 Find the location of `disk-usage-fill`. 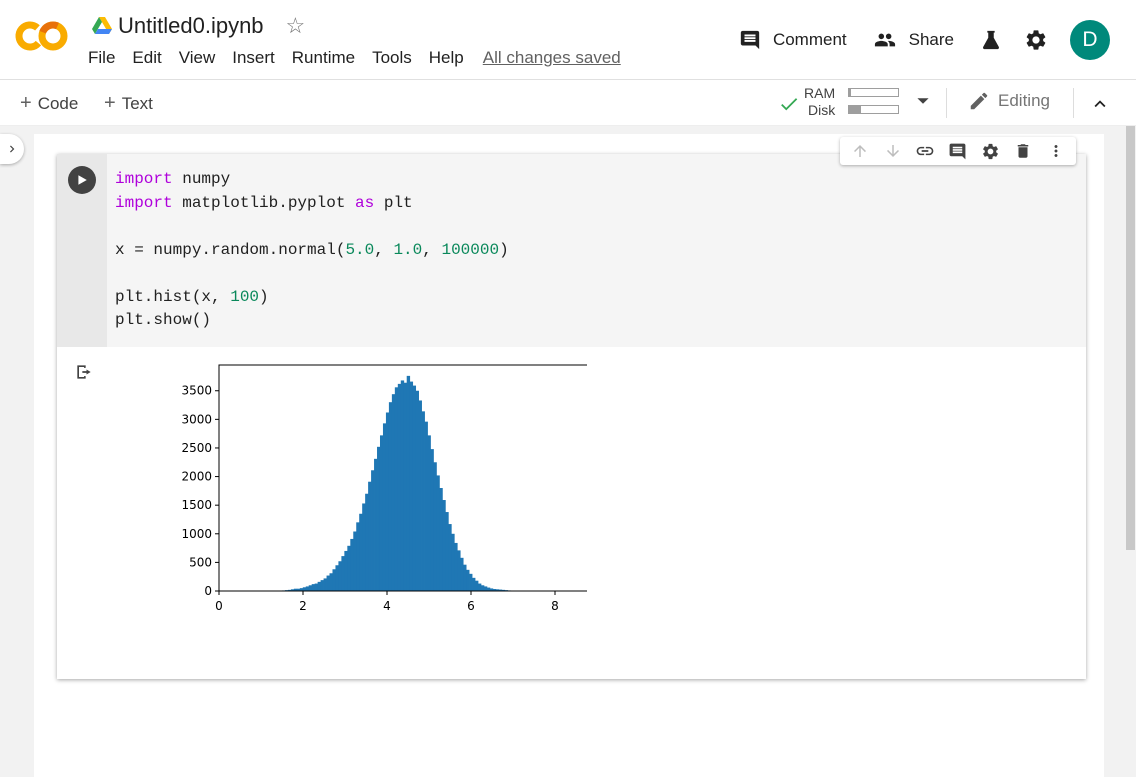

disk-usage-fill is located at coordinates (855, 109).